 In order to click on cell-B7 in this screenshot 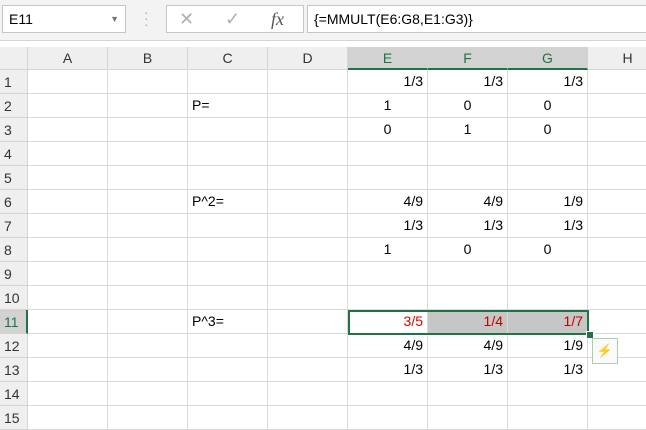, I will do `click(148, 226)`.